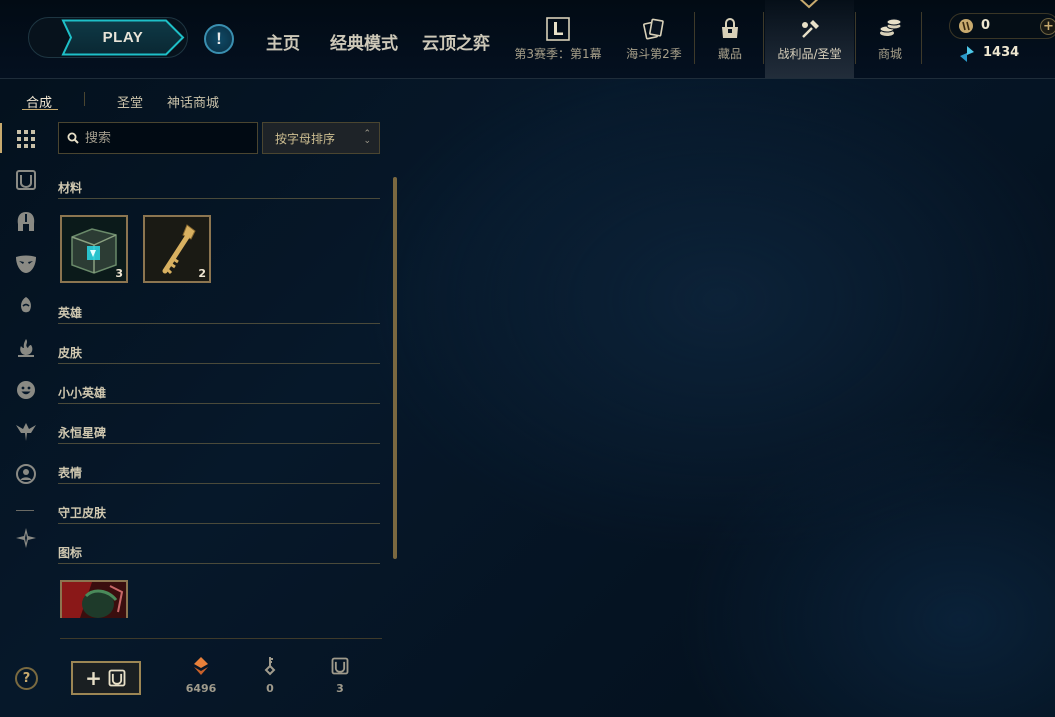 This screenshot has width=1055, height=717. Describe the element at coordinates (558, 29) in the screenshot. I see `ranked-l-icon` at that location.